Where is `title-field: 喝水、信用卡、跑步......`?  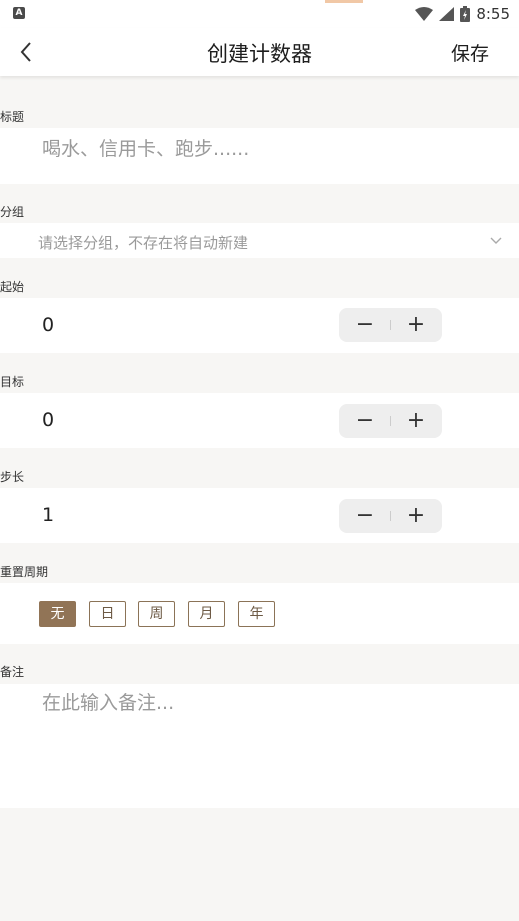
title-field: 喝水、信用卡、跑步...... is located at coordinates (259, 156).